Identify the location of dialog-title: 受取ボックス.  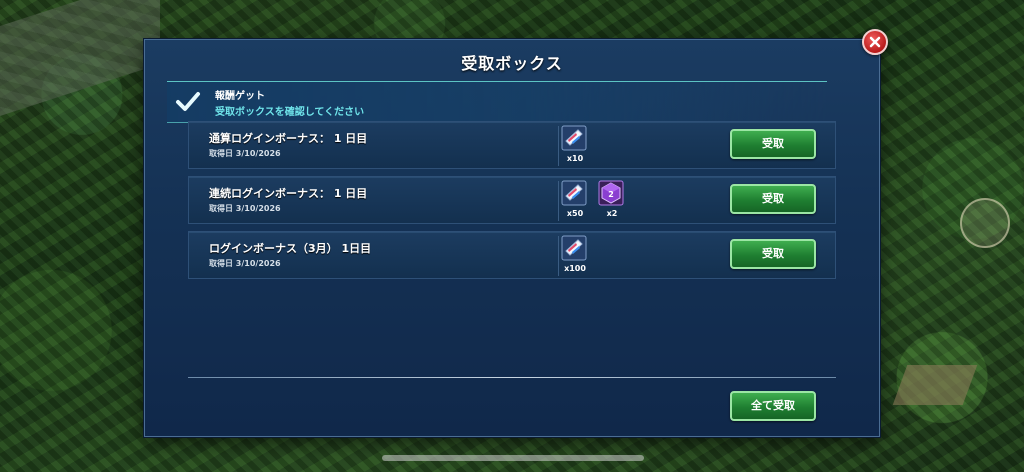
(512, 63).